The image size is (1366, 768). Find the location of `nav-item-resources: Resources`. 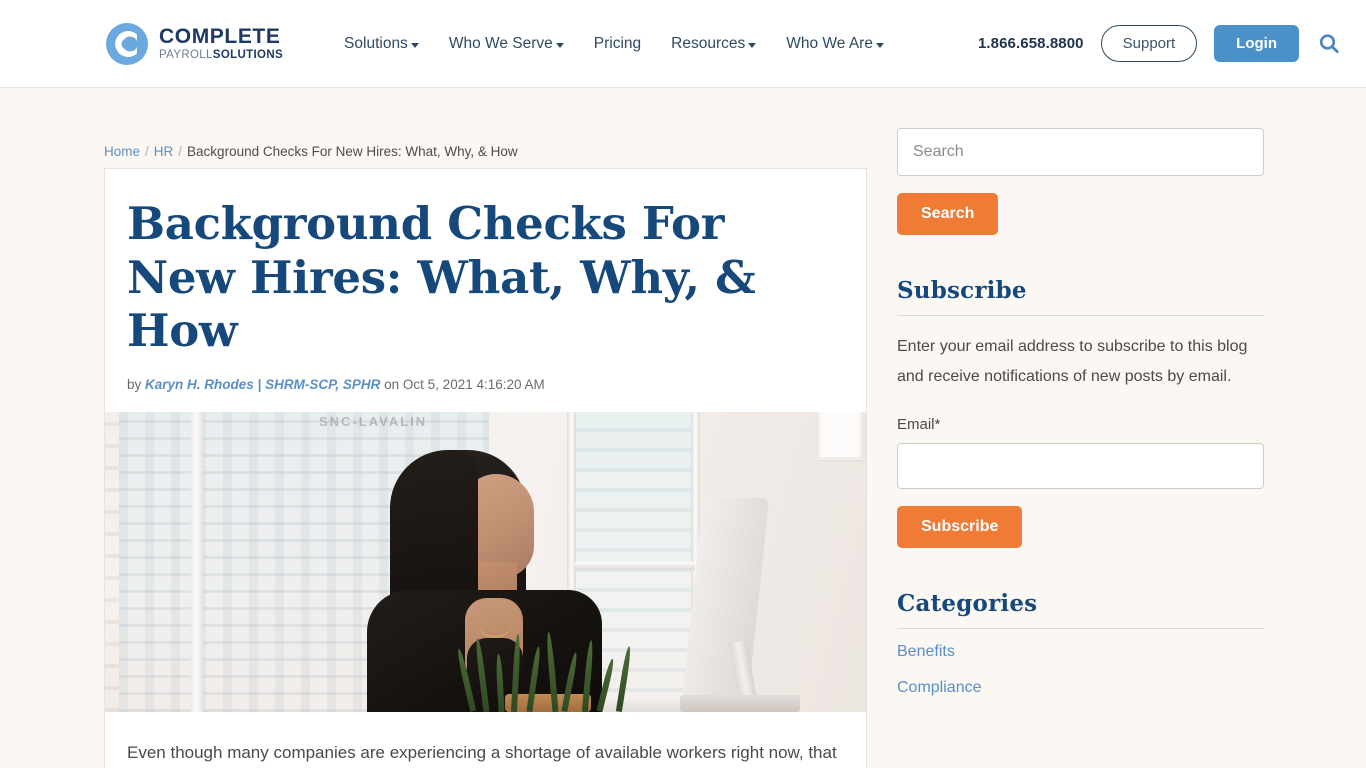

nav-item-resources: Resources is located at coordinates (714, 43).